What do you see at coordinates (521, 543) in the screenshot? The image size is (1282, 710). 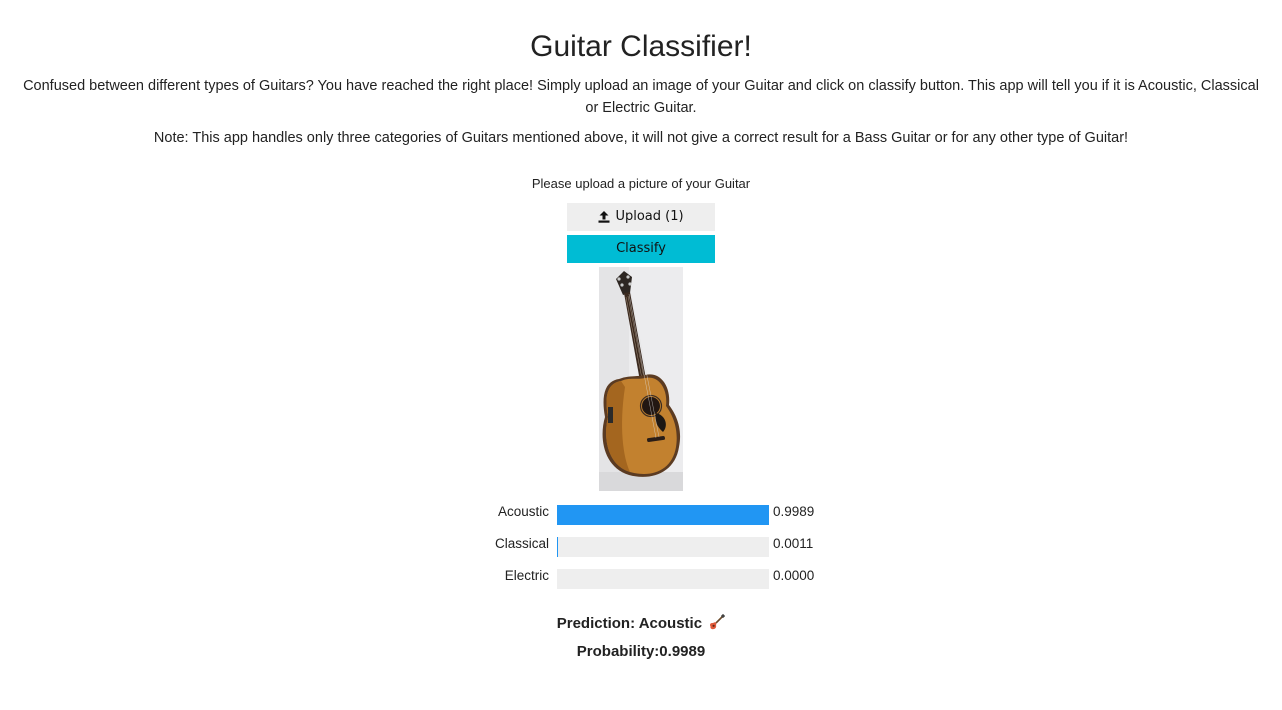 I see `result-label: Classical` at bounding box center [521, 543].